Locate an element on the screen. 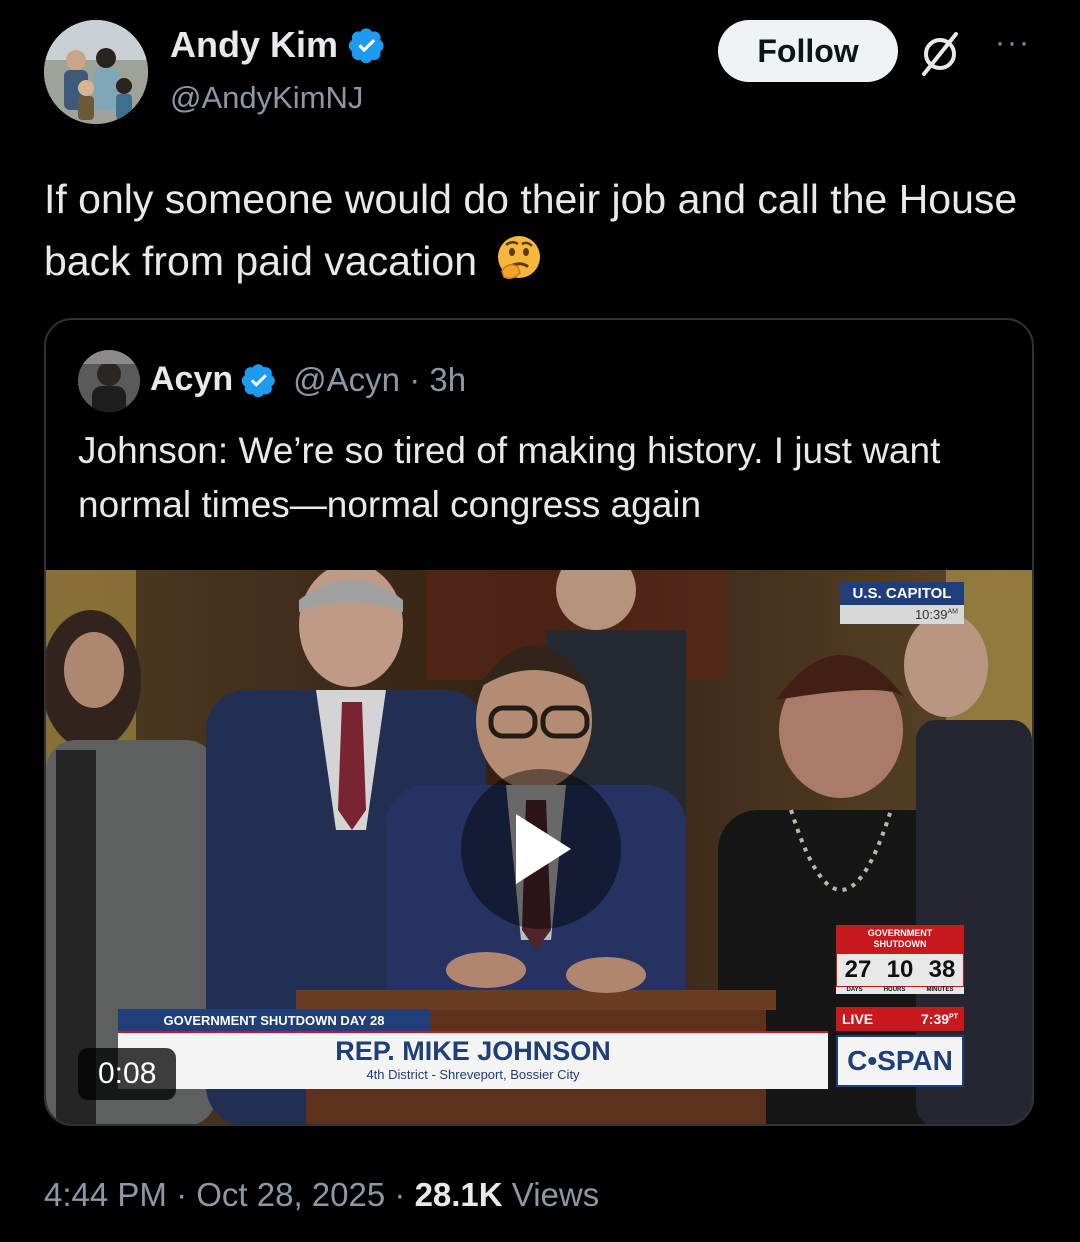 Image resolution: width=1080 pixels, height=1242 pixels. counter-title: GOVERNMENT SHUTDOWN is located at coordinates (900, 939).